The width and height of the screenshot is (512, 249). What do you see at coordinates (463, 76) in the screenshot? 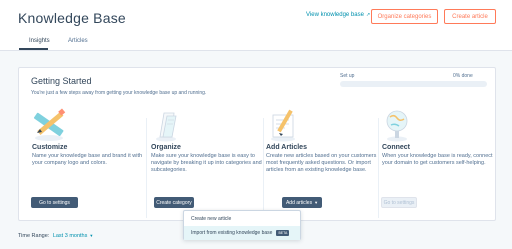
I see `progress-value: 0% done` at bounding box center [463, 76].